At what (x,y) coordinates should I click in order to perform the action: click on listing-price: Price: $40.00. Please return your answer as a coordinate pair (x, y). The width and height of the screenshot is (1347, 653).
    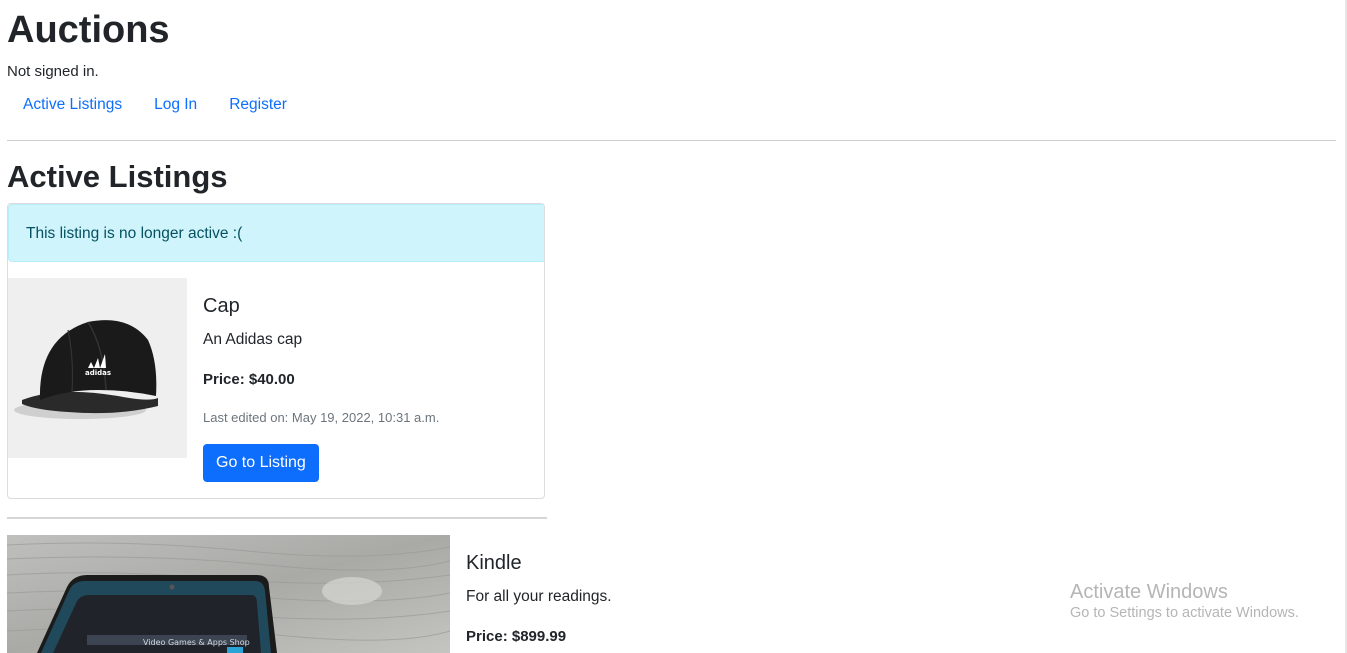
    Looking at the image, I should click on (249, 379).